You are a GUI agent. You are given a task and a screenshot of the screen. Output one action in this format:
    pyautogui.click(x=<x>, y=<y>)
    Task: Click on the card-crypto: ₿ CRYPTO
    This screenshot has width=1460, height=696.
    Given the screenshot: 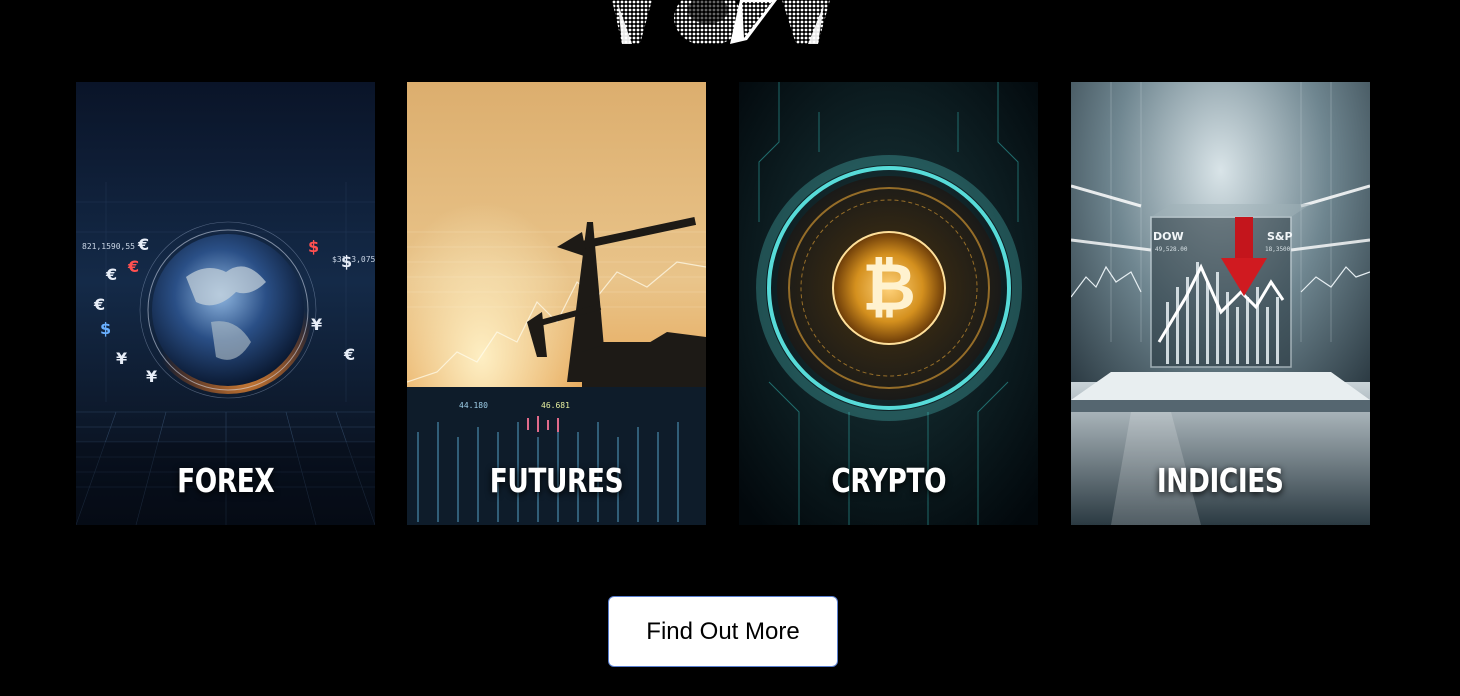 What is the action you would take?
    pyautogui.click(x=888, y=303)
    